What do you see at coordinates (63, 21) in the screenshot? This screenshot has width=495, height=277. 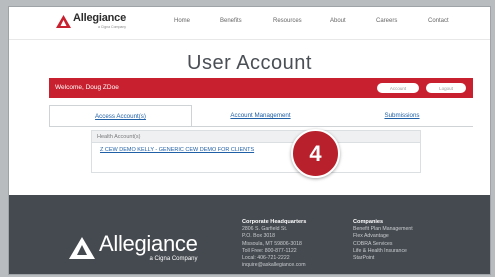 I see `allegiance-triangle-icon` at bounding box center [63, 21].